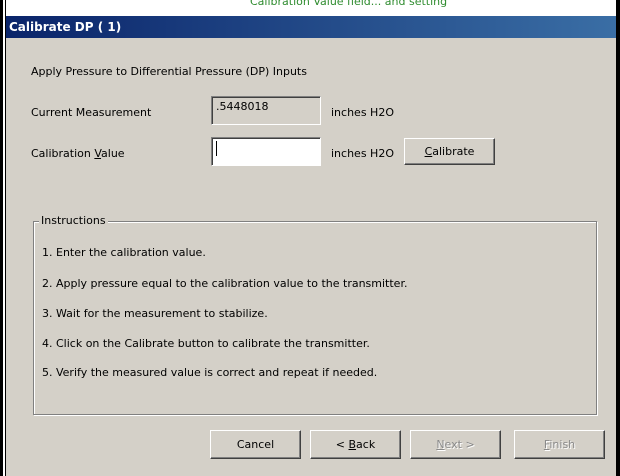 Image resolution: width=620 pixels, height=476 pixels. I want to click on current-measurement-label: Current Measurement, so click(91, 112).